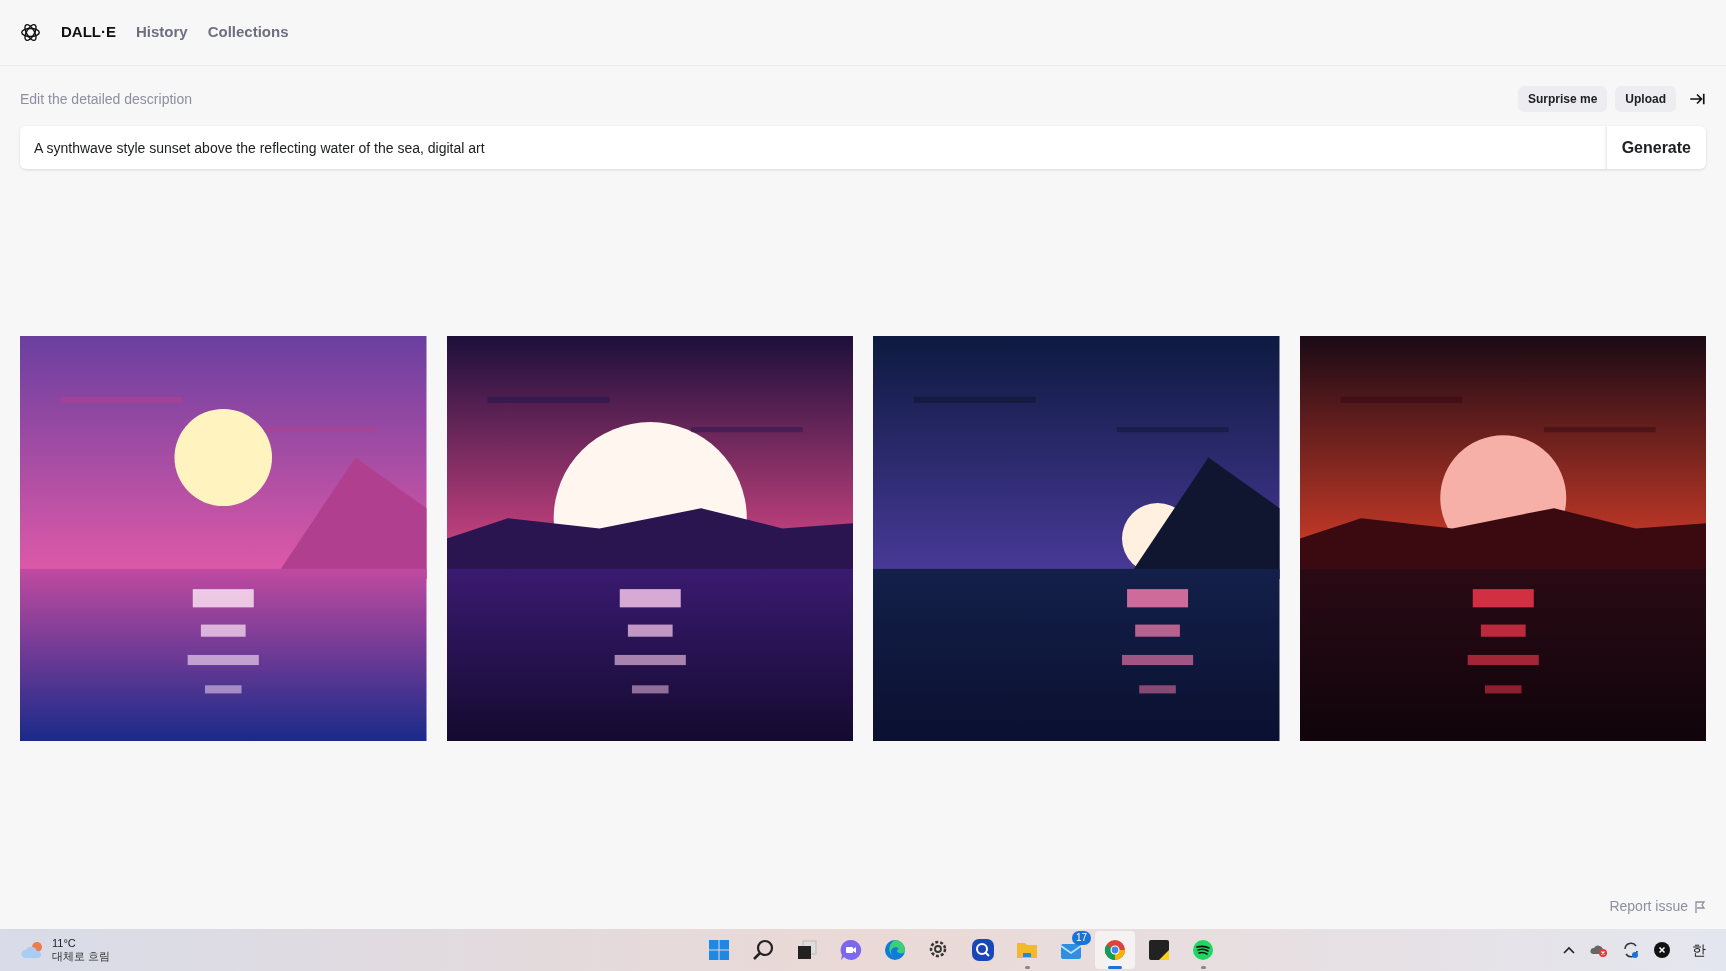  I want to click on search-icon, so click(763, 950).